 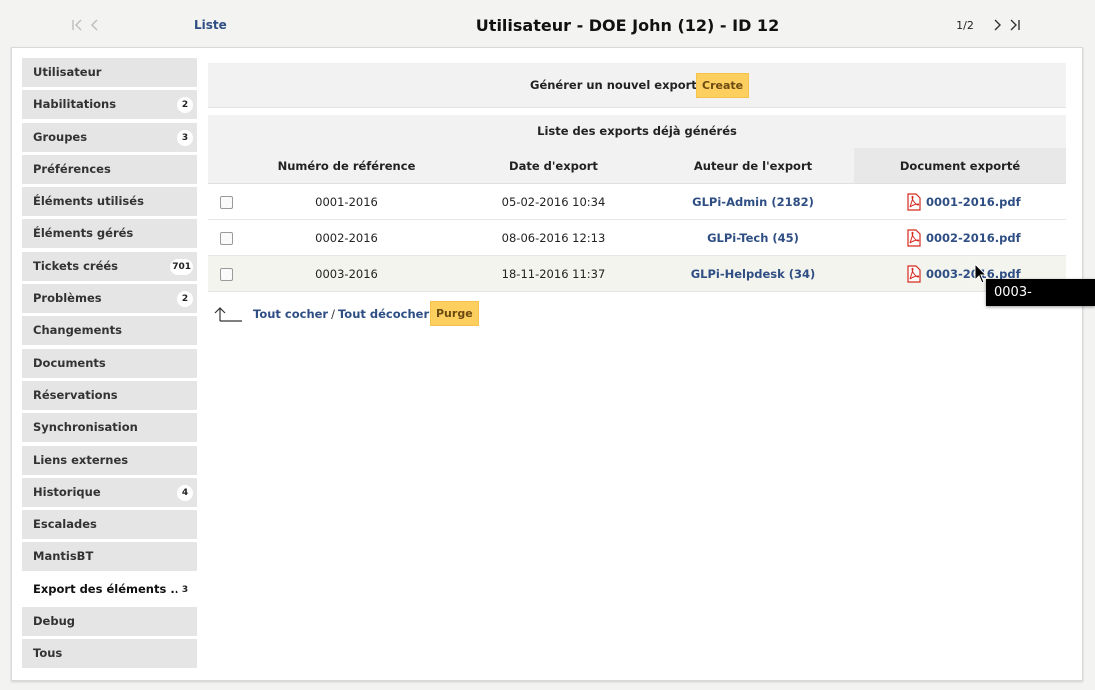 I want to click on mass-action-bar: Tout cocher / Tout décocher Purge, so click(x=637, y=315).